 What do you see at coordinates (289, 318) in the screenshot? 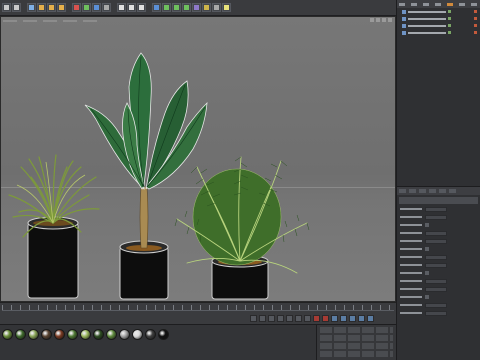
I see `next-frame-icon` at bounding box center [289, 318].